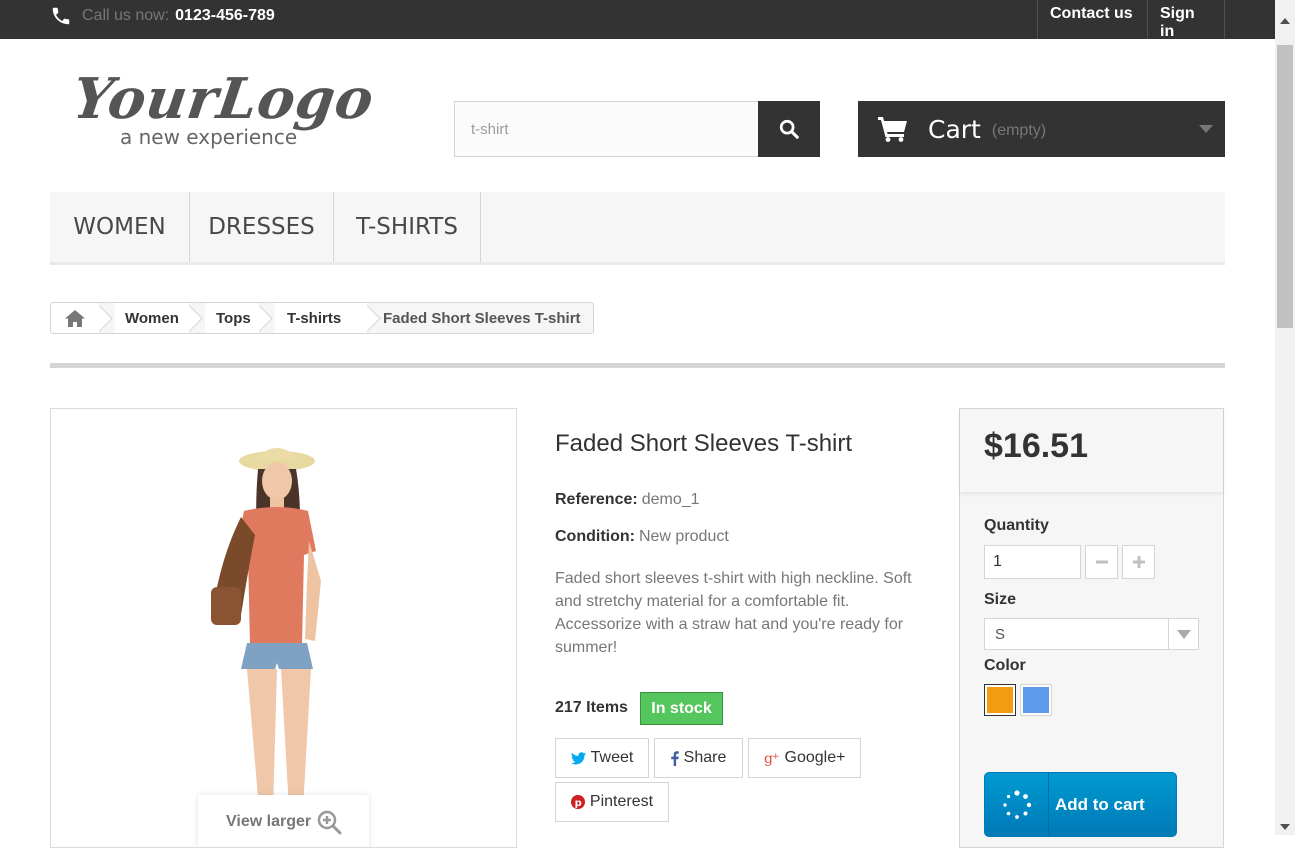 The width and height of the screenshot is (1295, 848). I want to click on quantity-increase-button, so click(1138, 562).